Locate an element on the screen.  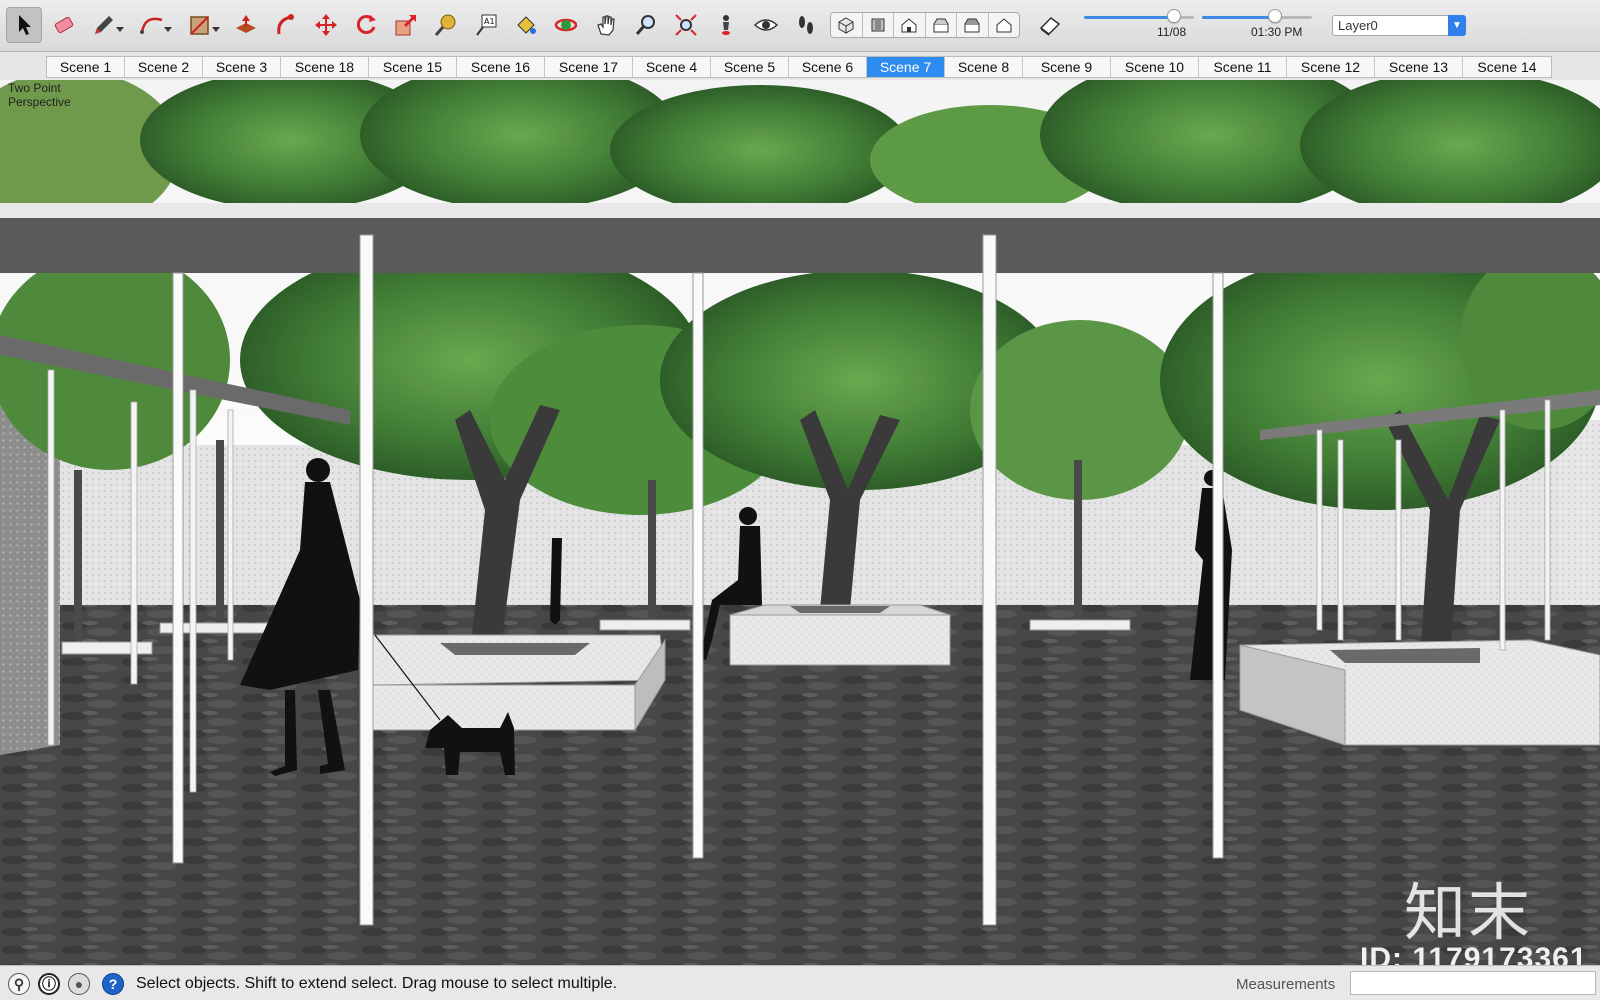
scene-tab-scene-15: Scene 15 is located at coordinates (413, 67).